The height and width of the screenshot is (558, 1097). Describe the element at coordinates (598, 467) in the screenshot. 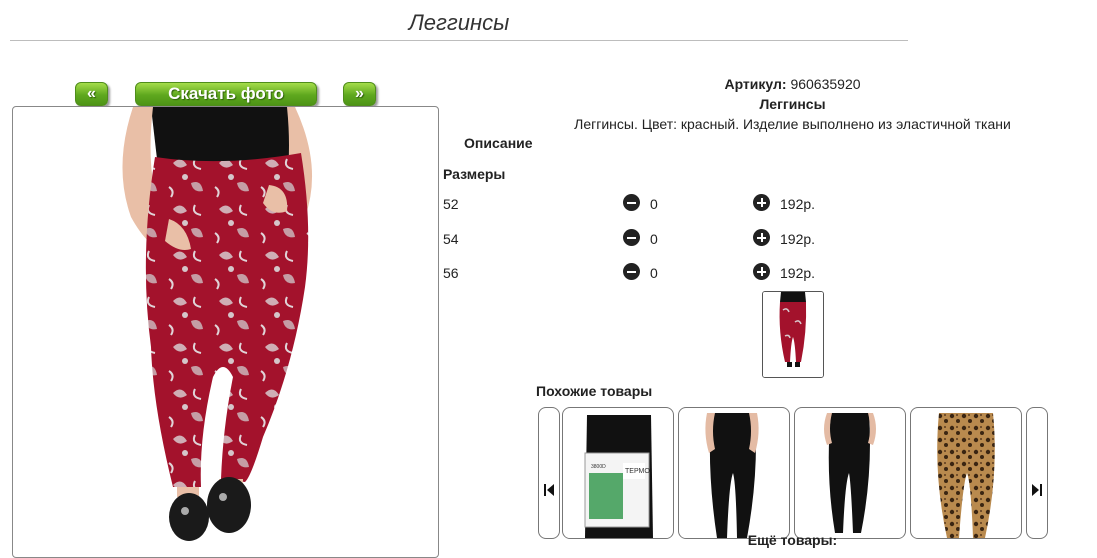

I see `thumb-text: 3800D` at that location.